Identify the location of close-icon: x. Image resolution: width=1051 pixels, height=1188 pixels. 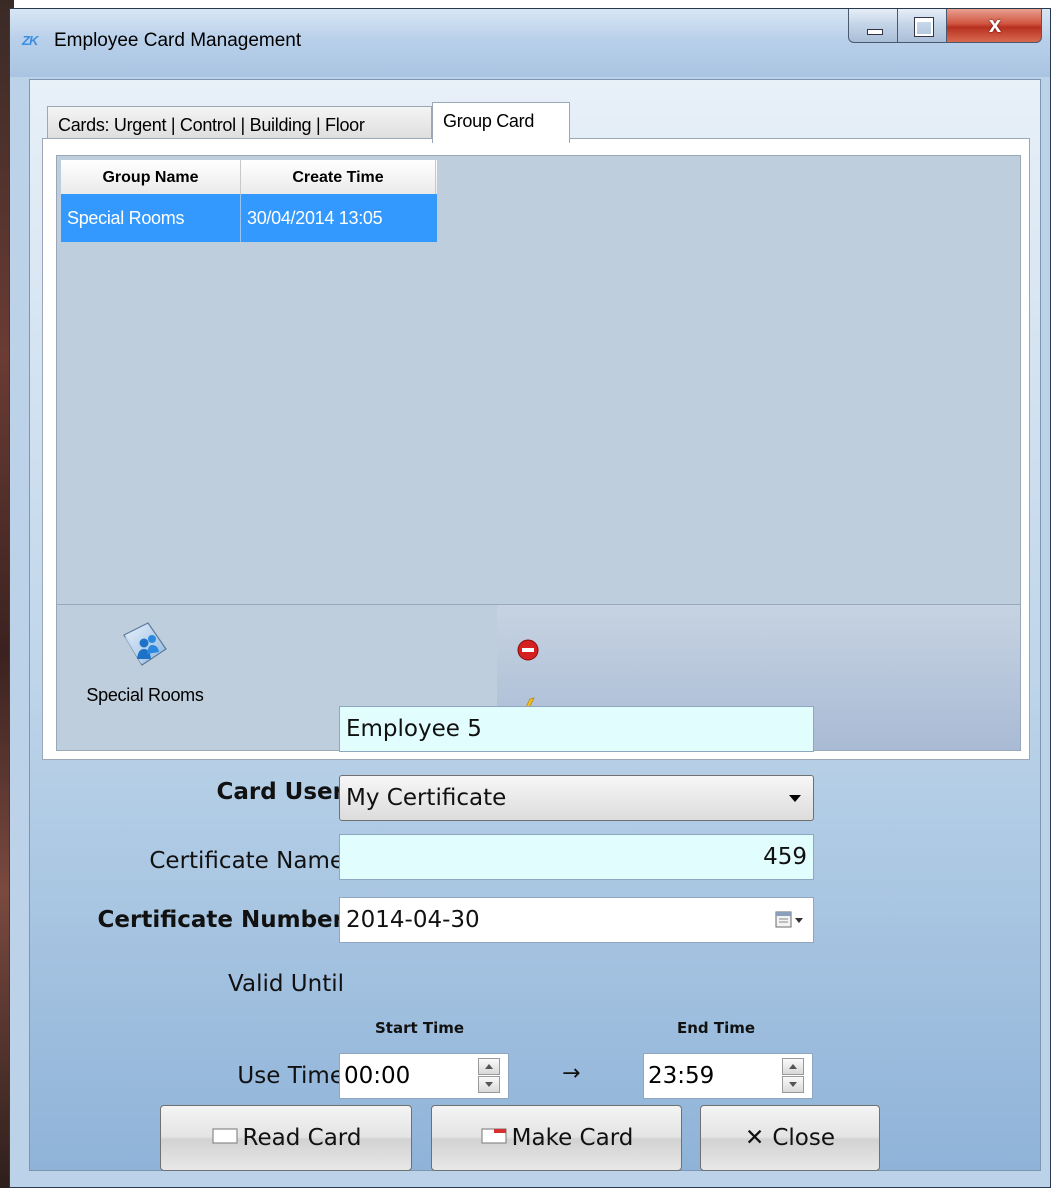
(995, 24).